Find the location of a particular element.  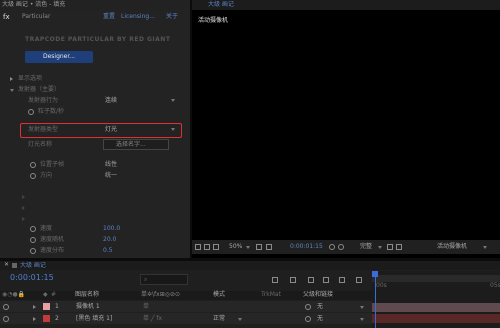

switch-icon: 单 is located at coordinates (146, 307).